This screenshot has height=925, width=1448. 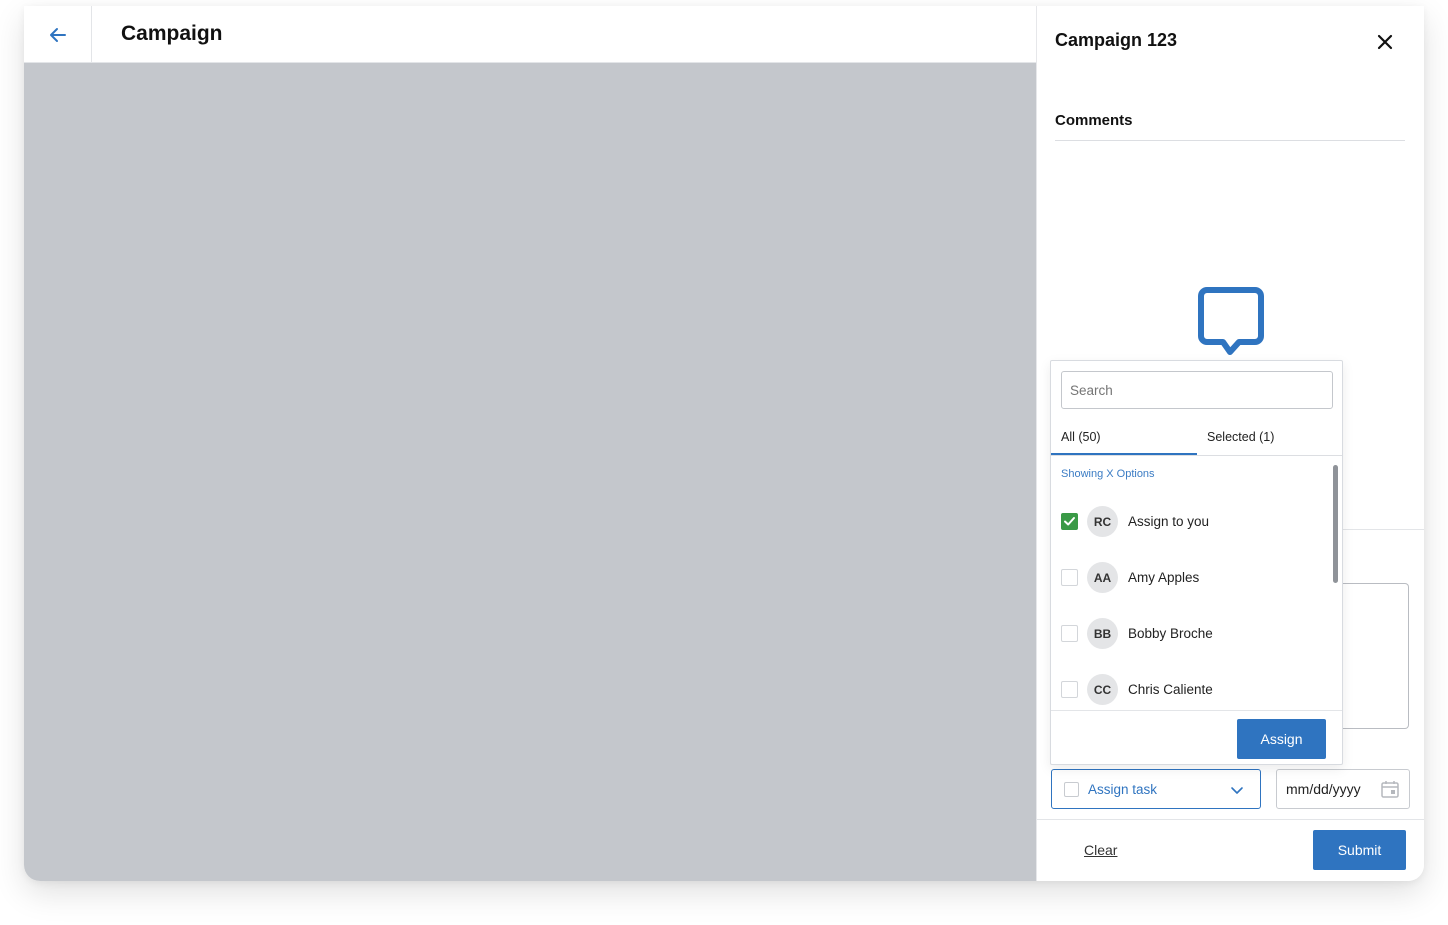 What do you see at coordinates (1237, 790) in the screenshot?
I see `chevron-down-icon` at bounding box center [1237, 790].